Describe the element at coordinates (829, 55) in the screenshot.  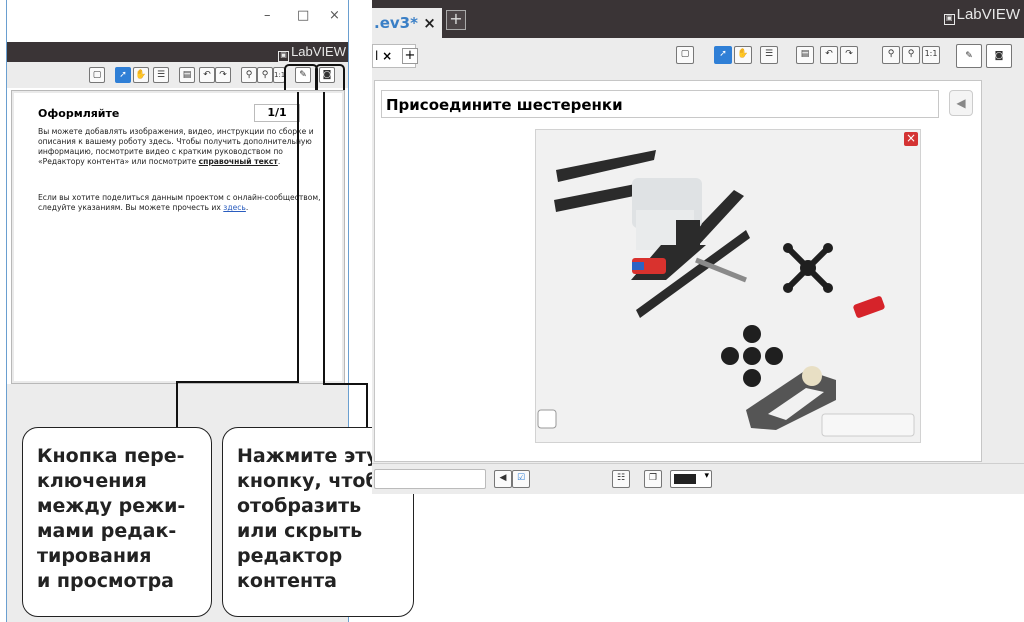
I see `undo-icon: ↶` at that location.